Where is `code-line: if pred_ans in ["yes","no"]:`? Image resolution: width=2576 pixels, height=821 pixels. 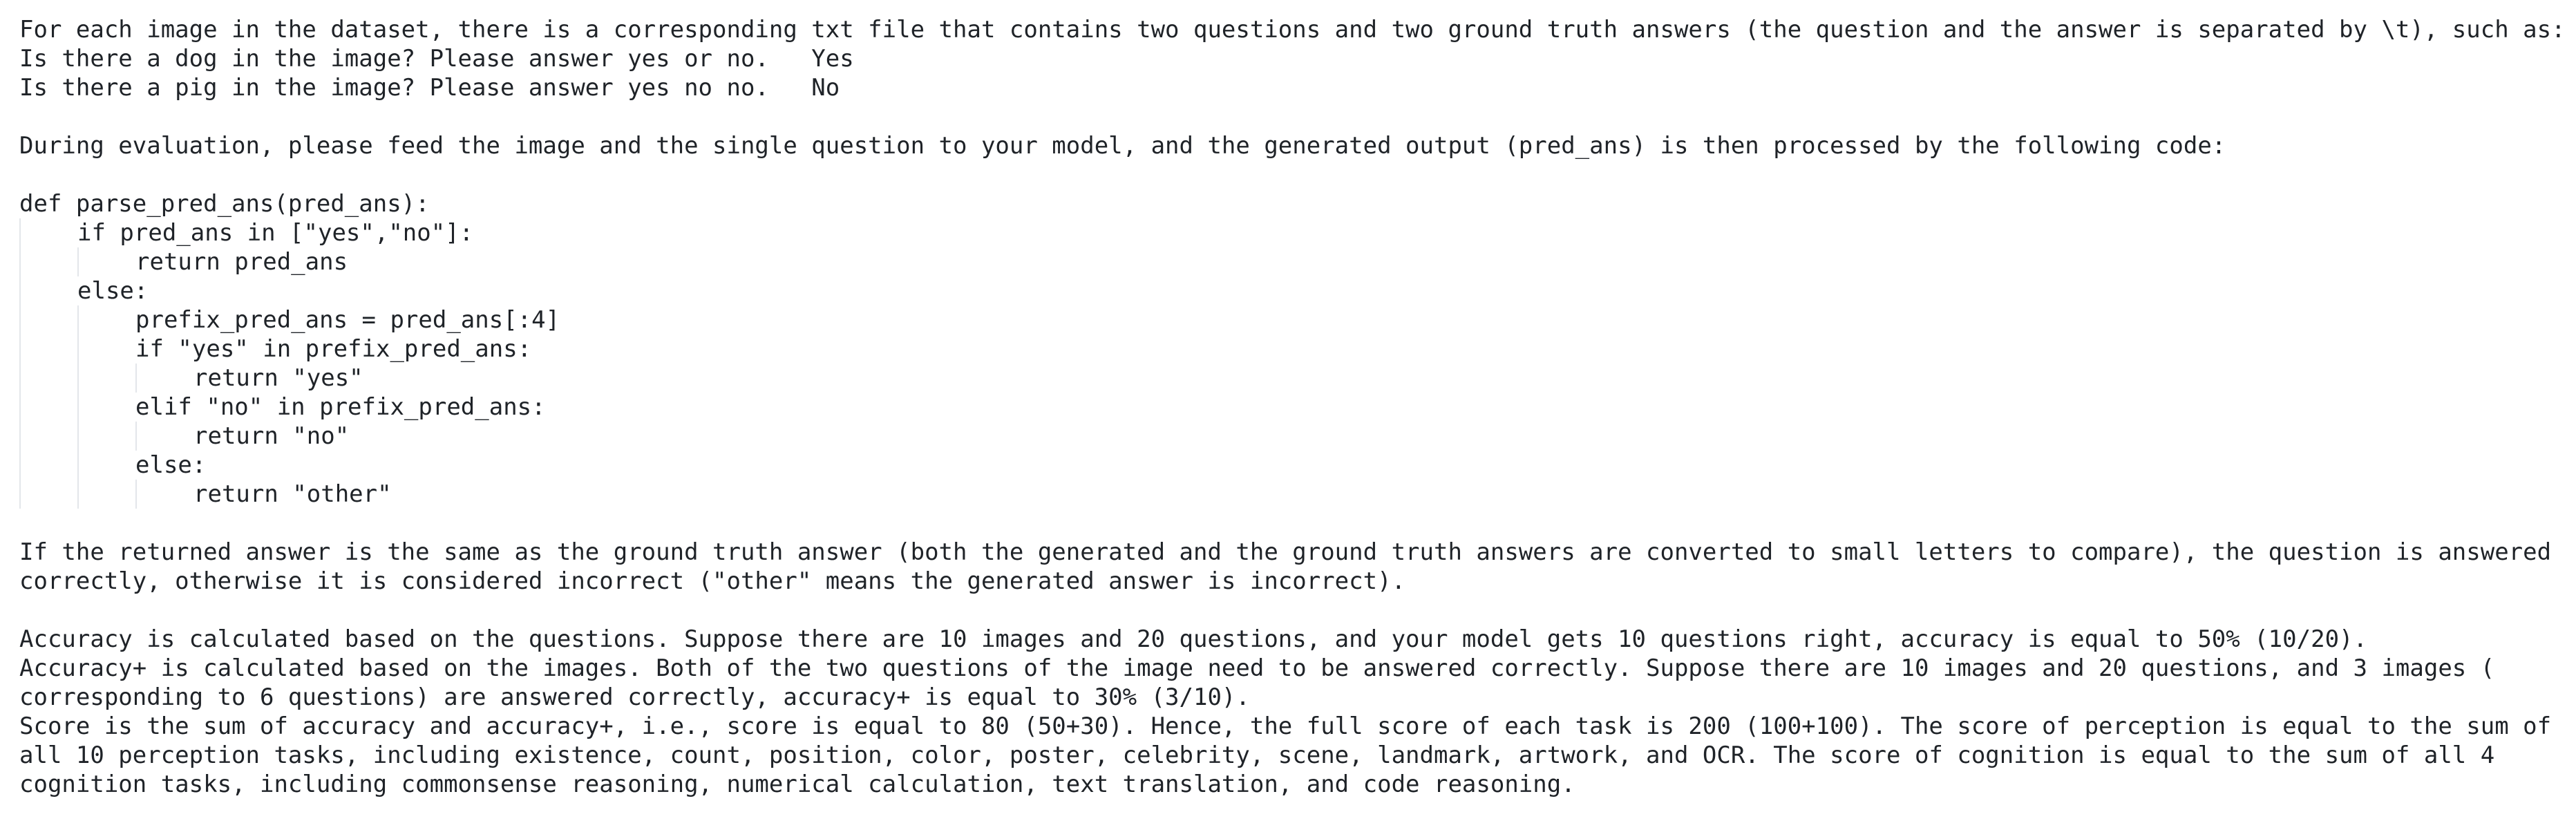
code-line: if pred_ans in ["yes","no"]: is located at coordinates (1294, 232).